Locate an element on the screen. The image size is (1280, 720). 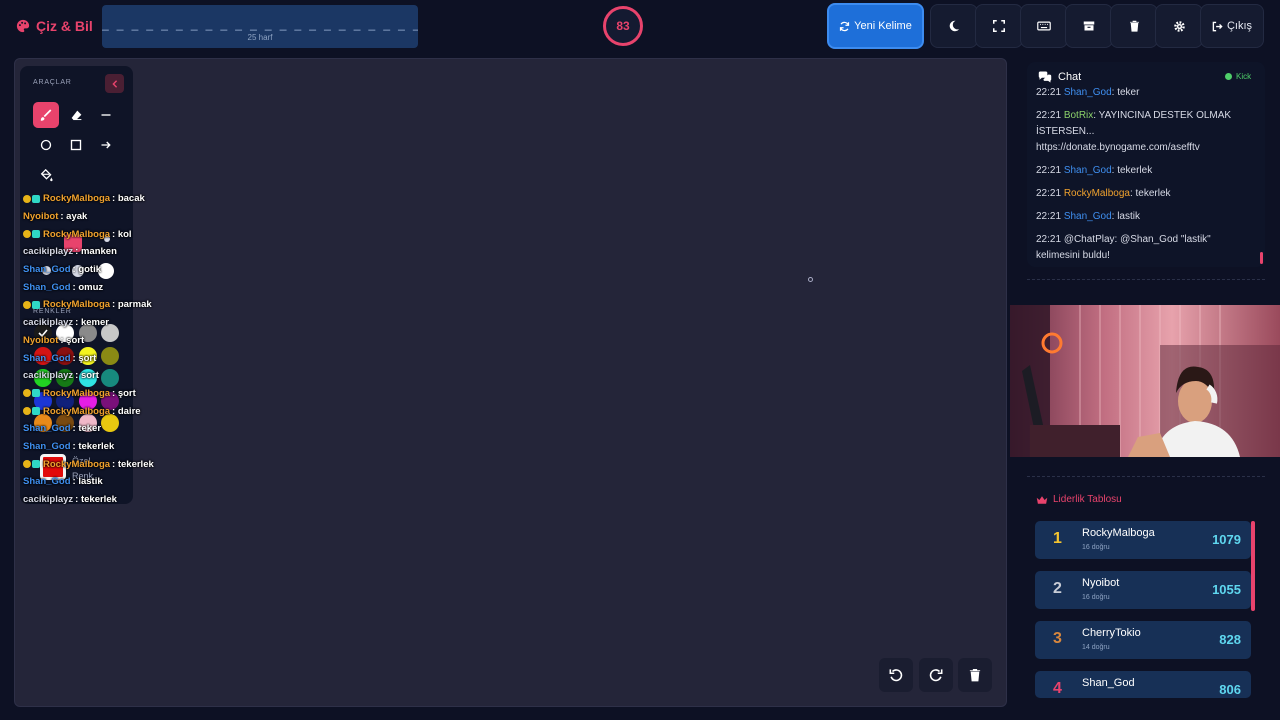
timer-value: 83 is located at coordinates (623, 26).